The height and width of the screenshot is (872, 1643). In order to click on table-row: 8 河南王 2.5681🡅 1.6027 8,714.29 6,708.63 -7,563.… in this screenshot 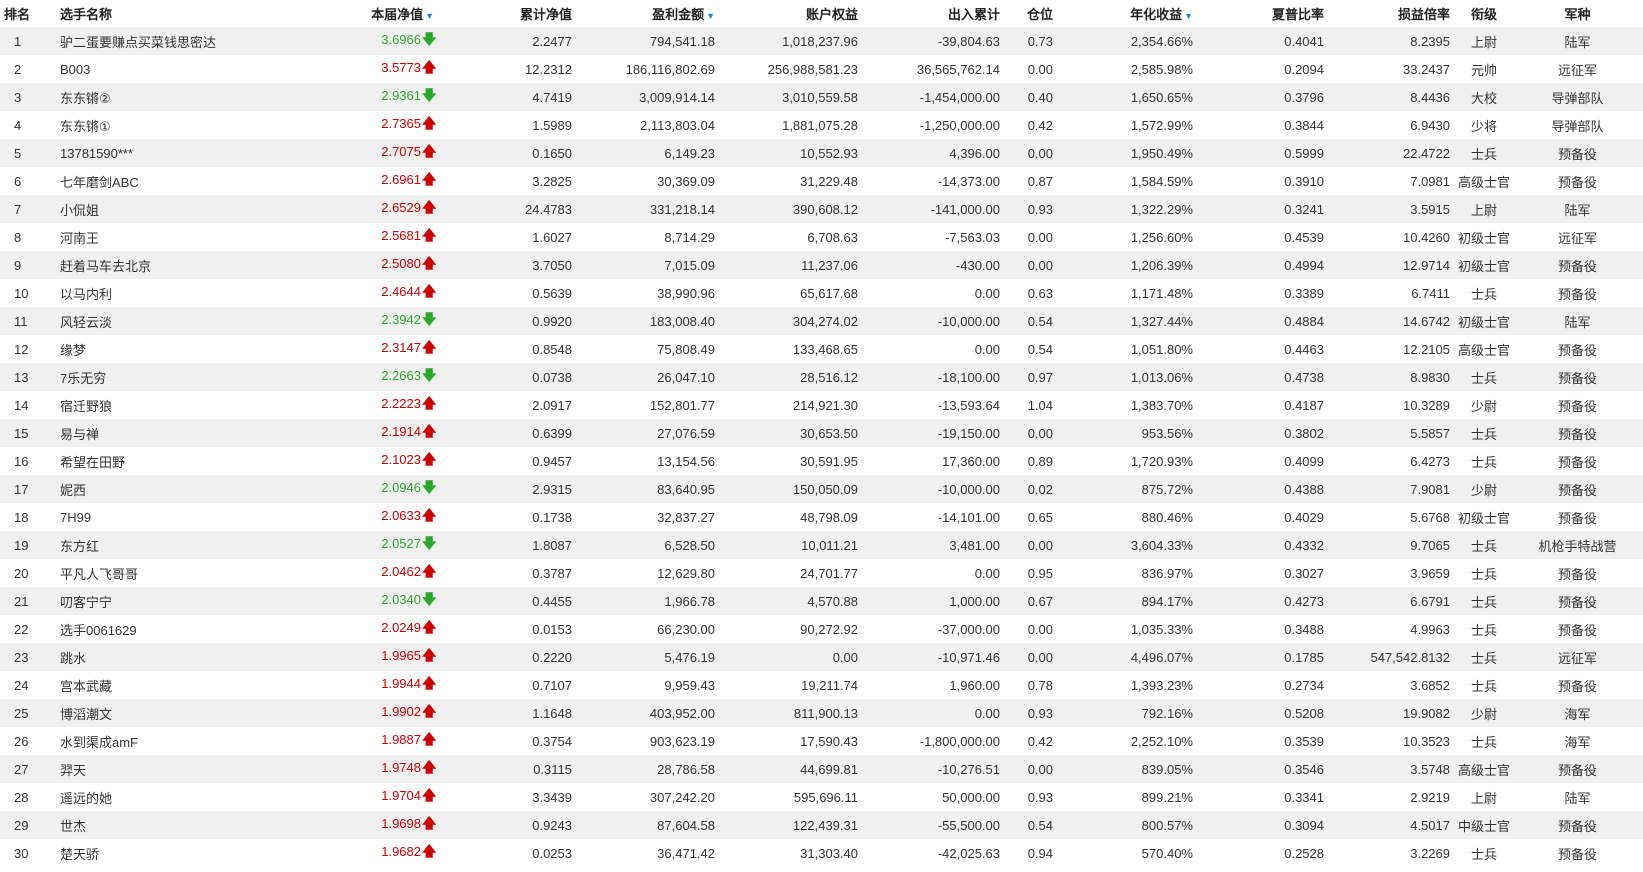, I will do `click(821, 237)`.